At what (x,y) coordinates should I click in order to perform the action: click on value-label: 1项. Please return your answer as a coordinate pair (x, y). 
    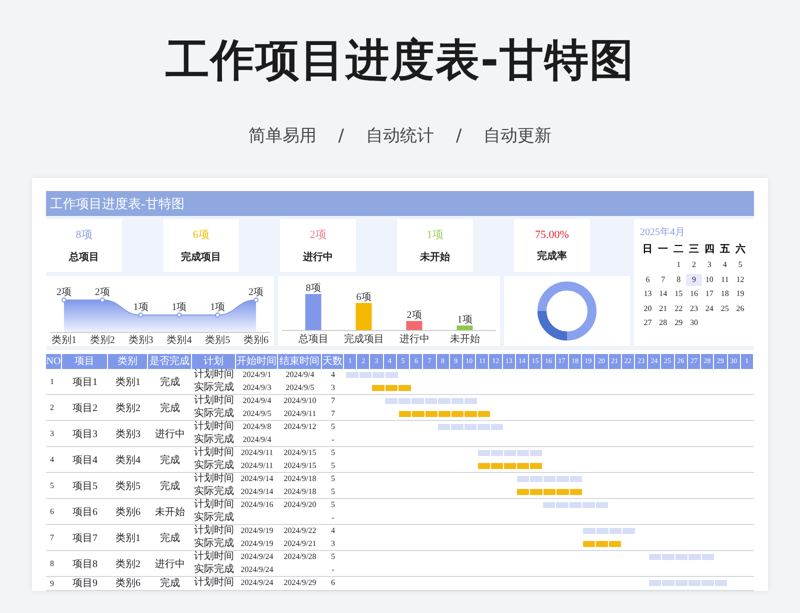
    Looking at the image, I should click on (140, 307).